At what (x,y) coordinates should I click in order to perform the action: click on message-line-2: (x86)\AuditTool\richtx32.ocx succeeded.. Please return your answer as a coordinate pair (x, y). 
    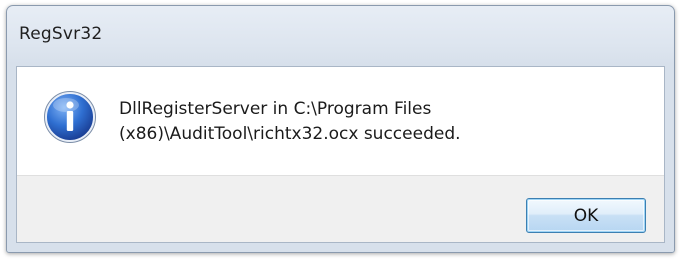
    Looking at the image, I should click on (290, 134).